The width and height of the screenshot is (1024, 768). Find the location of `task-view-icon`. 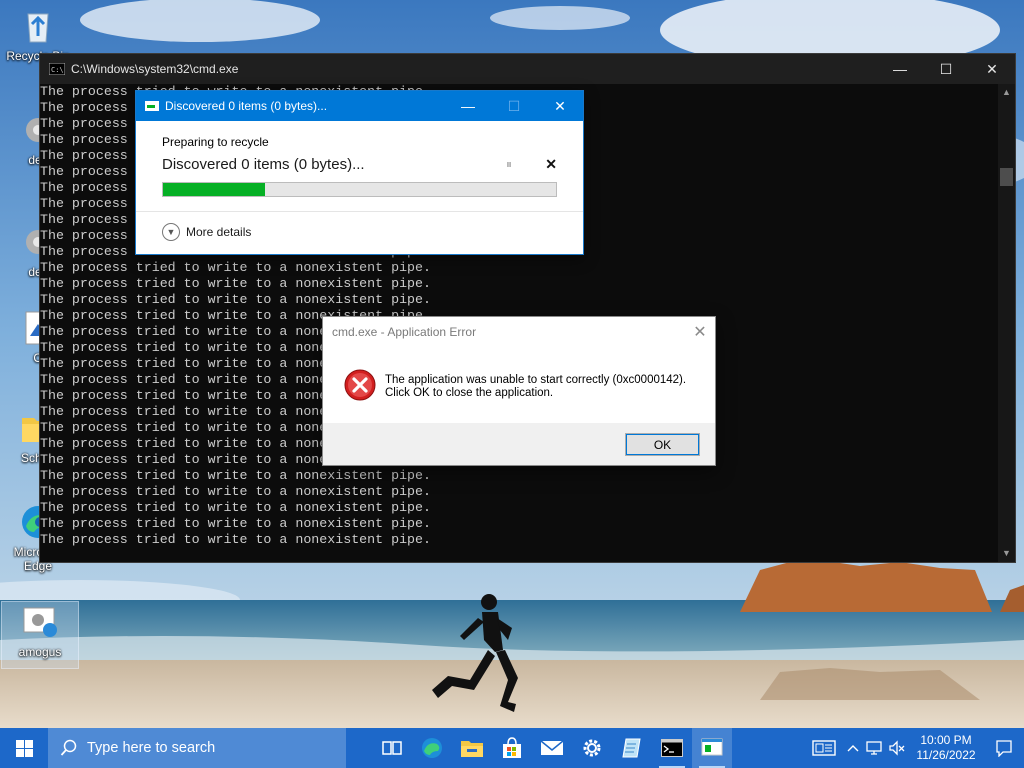

task-view-icon is located at coordinates (392, 748).